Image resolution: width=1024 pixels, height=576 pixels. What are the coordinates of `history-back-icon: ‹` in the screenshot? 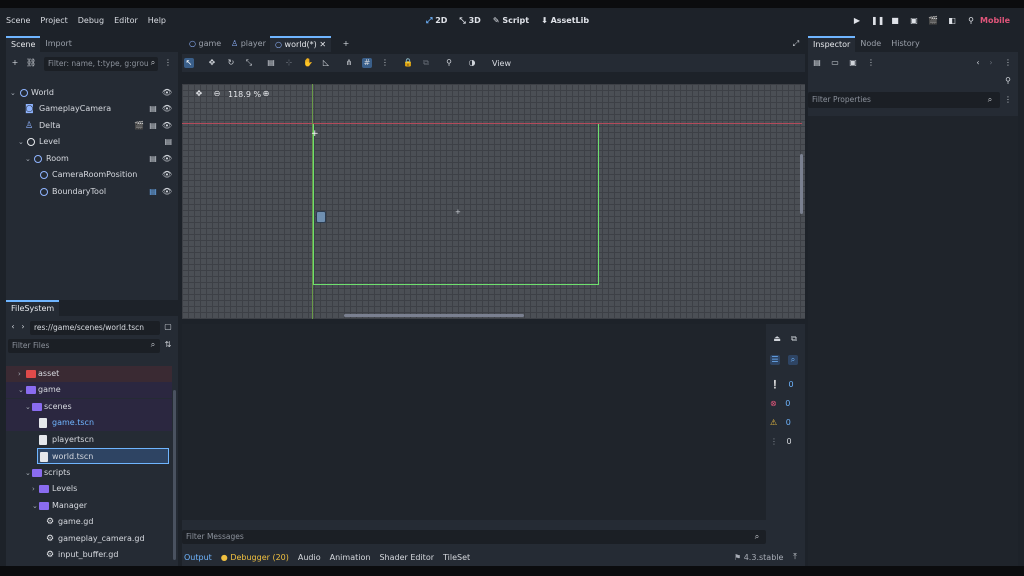 It's located at (978, 63).